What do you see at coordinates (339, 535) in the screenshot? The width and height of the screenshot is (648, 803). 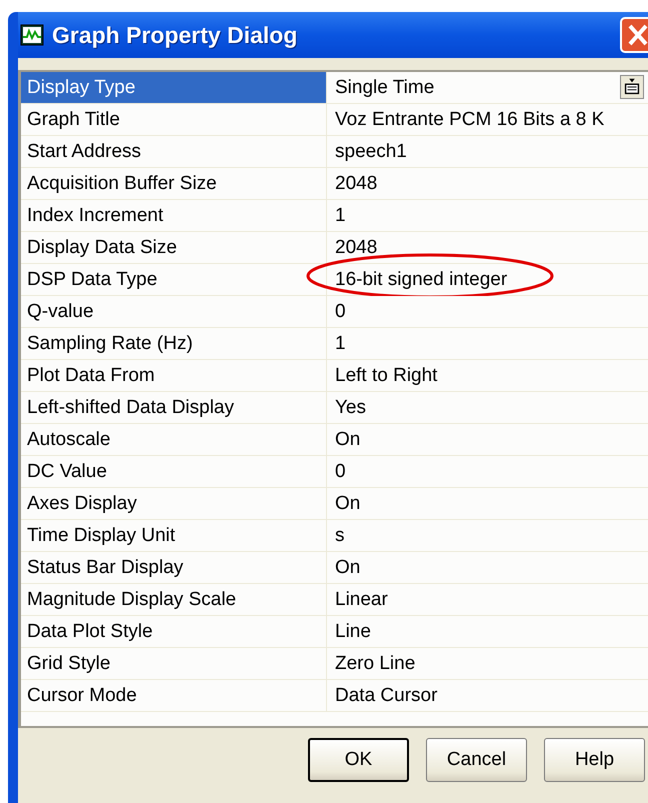 I see `property-value: s` at bounding box center [339, 535].